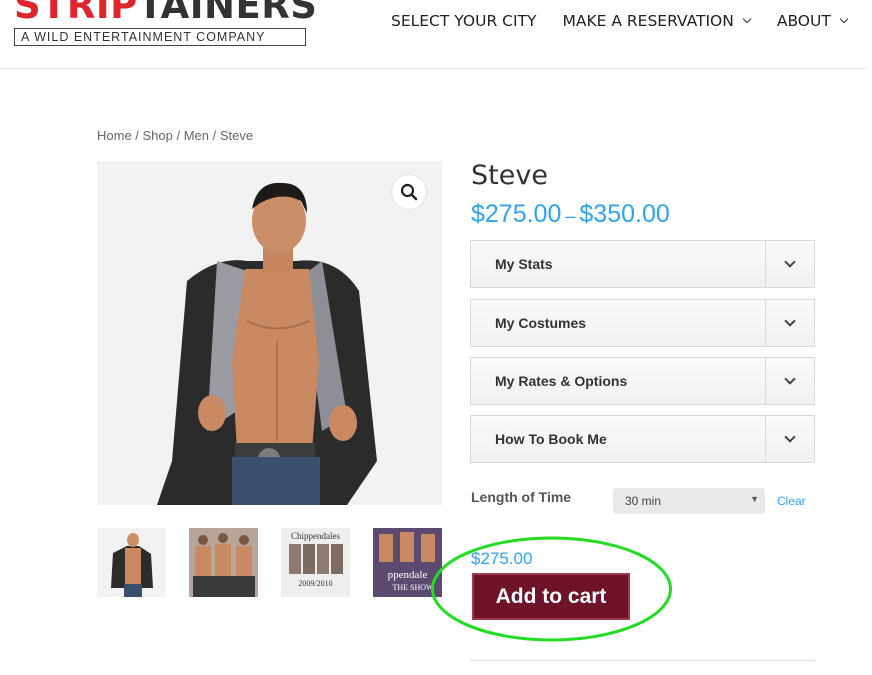 This screenshot has width=872, height=675. I want to click on accordion-my-stats: My Stats, so click(642, 264).